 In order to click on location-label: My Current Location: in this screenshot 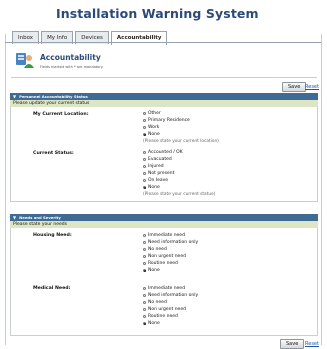, I will do `click(61, 114)`.